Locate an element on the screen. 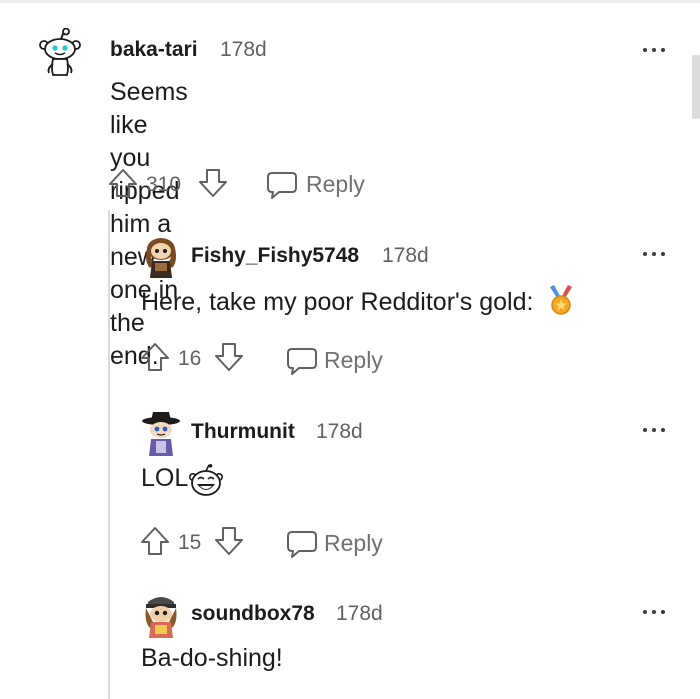 The width and height of the screenshot is (700, 699). vote-controls: 16 is located at coordinates (195, 359).